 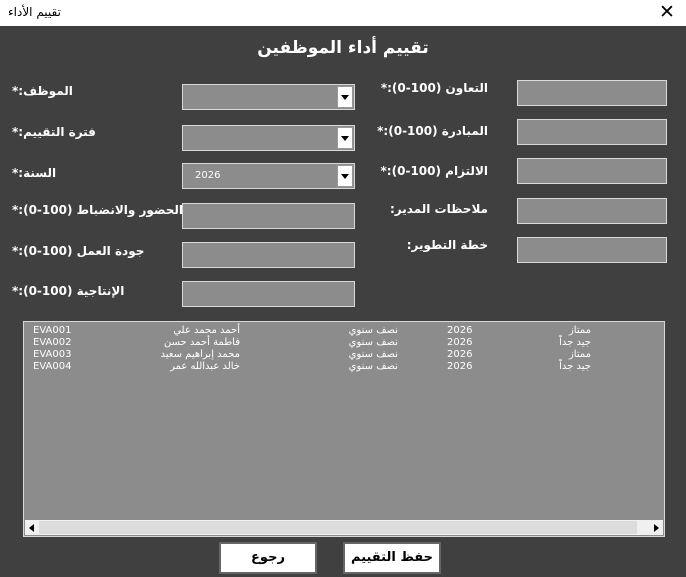 What do you see at coordinates (268, 294) in the screenshot?
I see `productivity-field` at bounding box center [268, 294].